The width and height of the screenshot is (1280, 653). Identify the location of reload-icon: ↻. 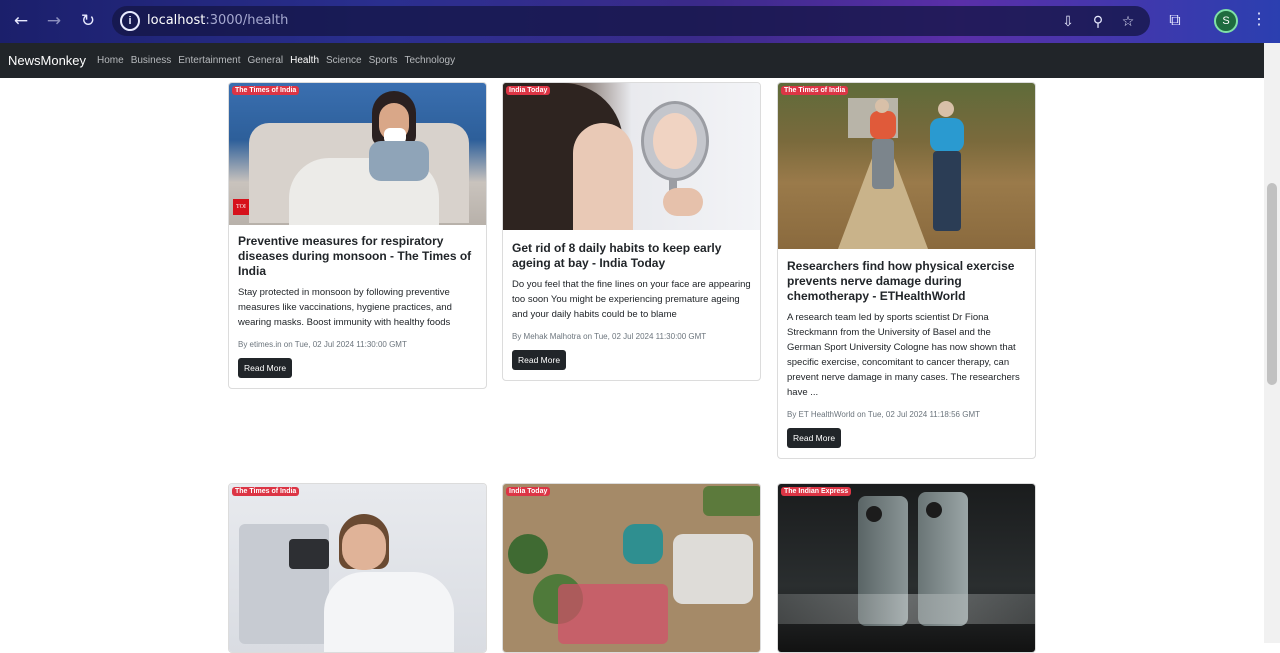
(88, 21).